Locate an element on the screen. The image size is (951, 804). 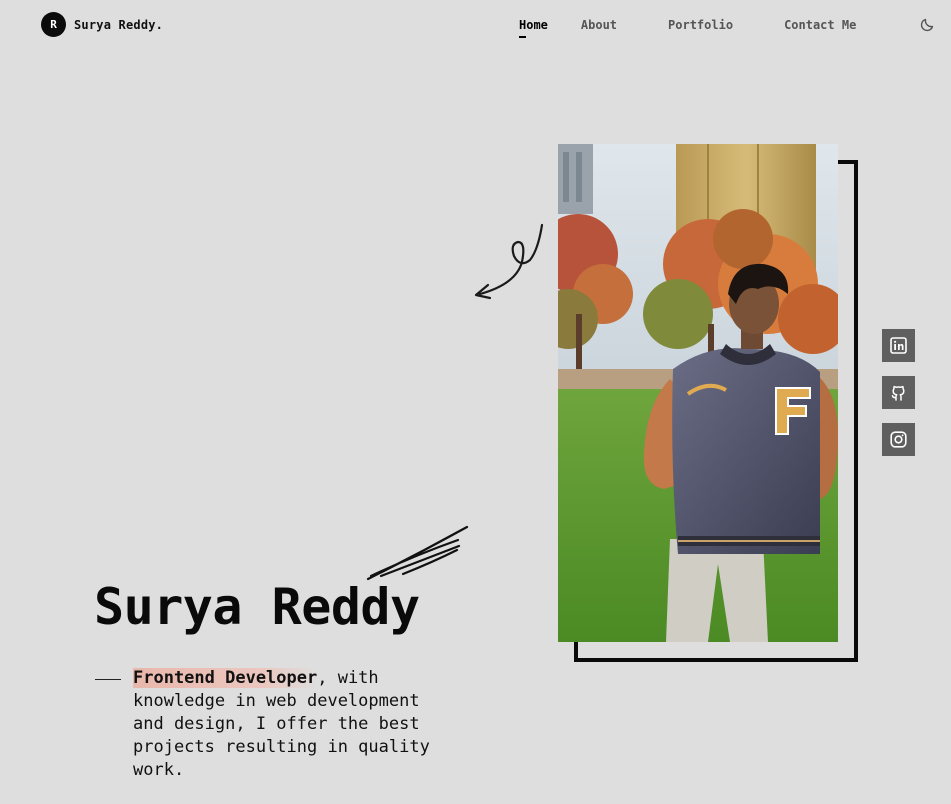
brand-logo: R is located at coordinates (53, 24).